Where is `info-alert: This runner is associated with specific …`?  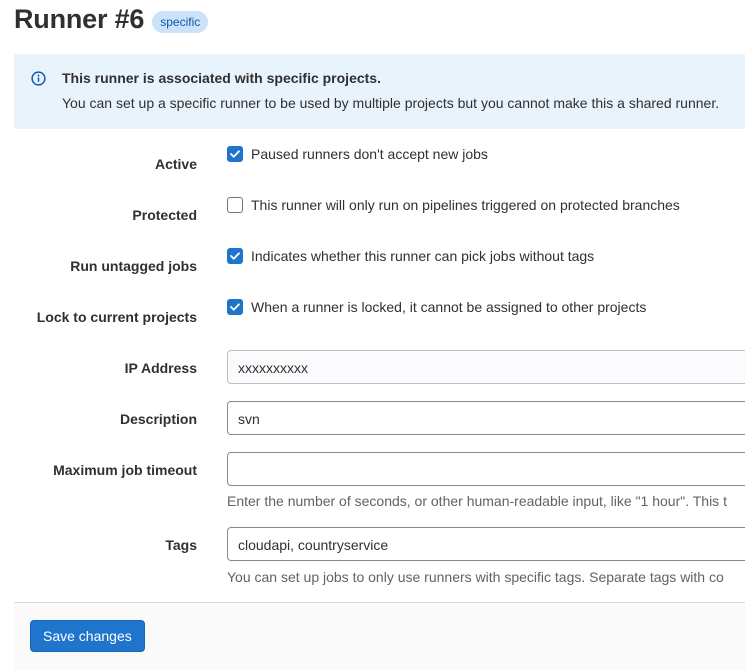 info-alert: This runner is associated with specific … is located at coordinates (379, 91).